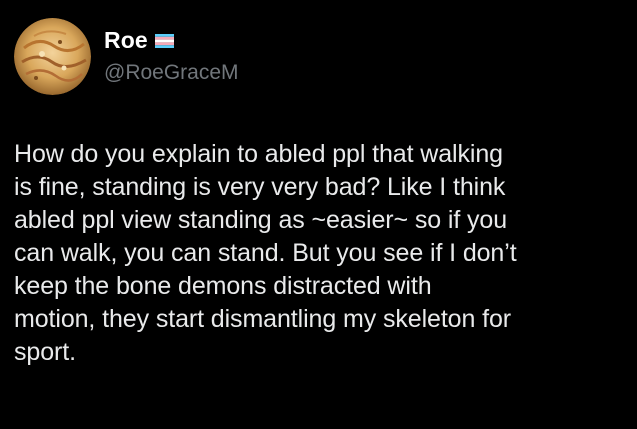 The image size is (637, 429). What do you see at coordinates (171, 55) in the screenshot?
I see `user-identity: Roe @RoeGraceM` at bounding box center [171, 55].